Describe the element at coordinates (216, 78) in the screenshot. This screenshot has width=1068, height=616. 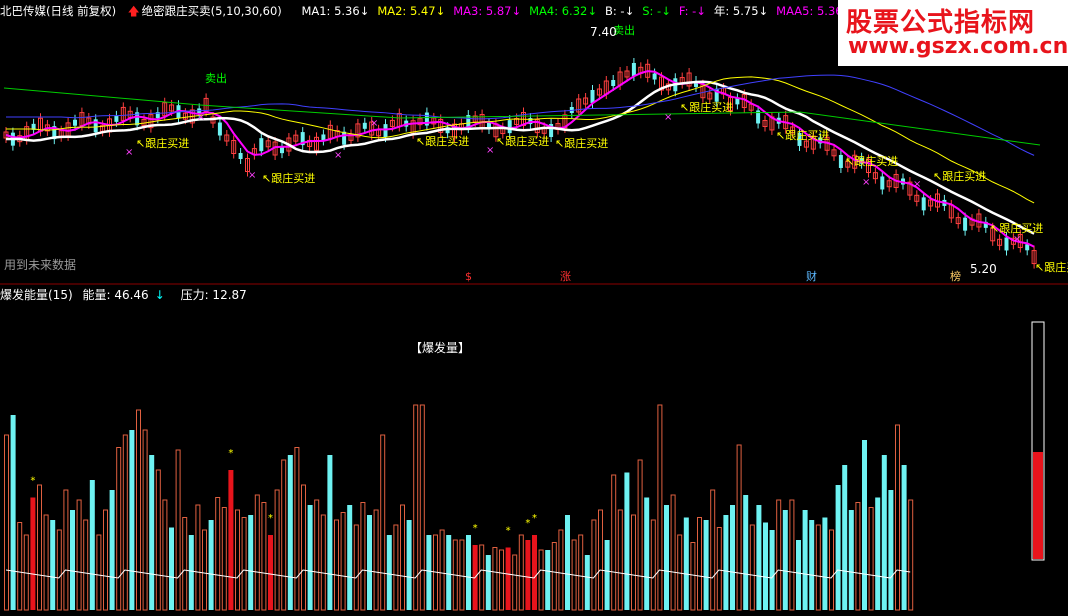
I see `sell-signal-label: 卖出` at that location.